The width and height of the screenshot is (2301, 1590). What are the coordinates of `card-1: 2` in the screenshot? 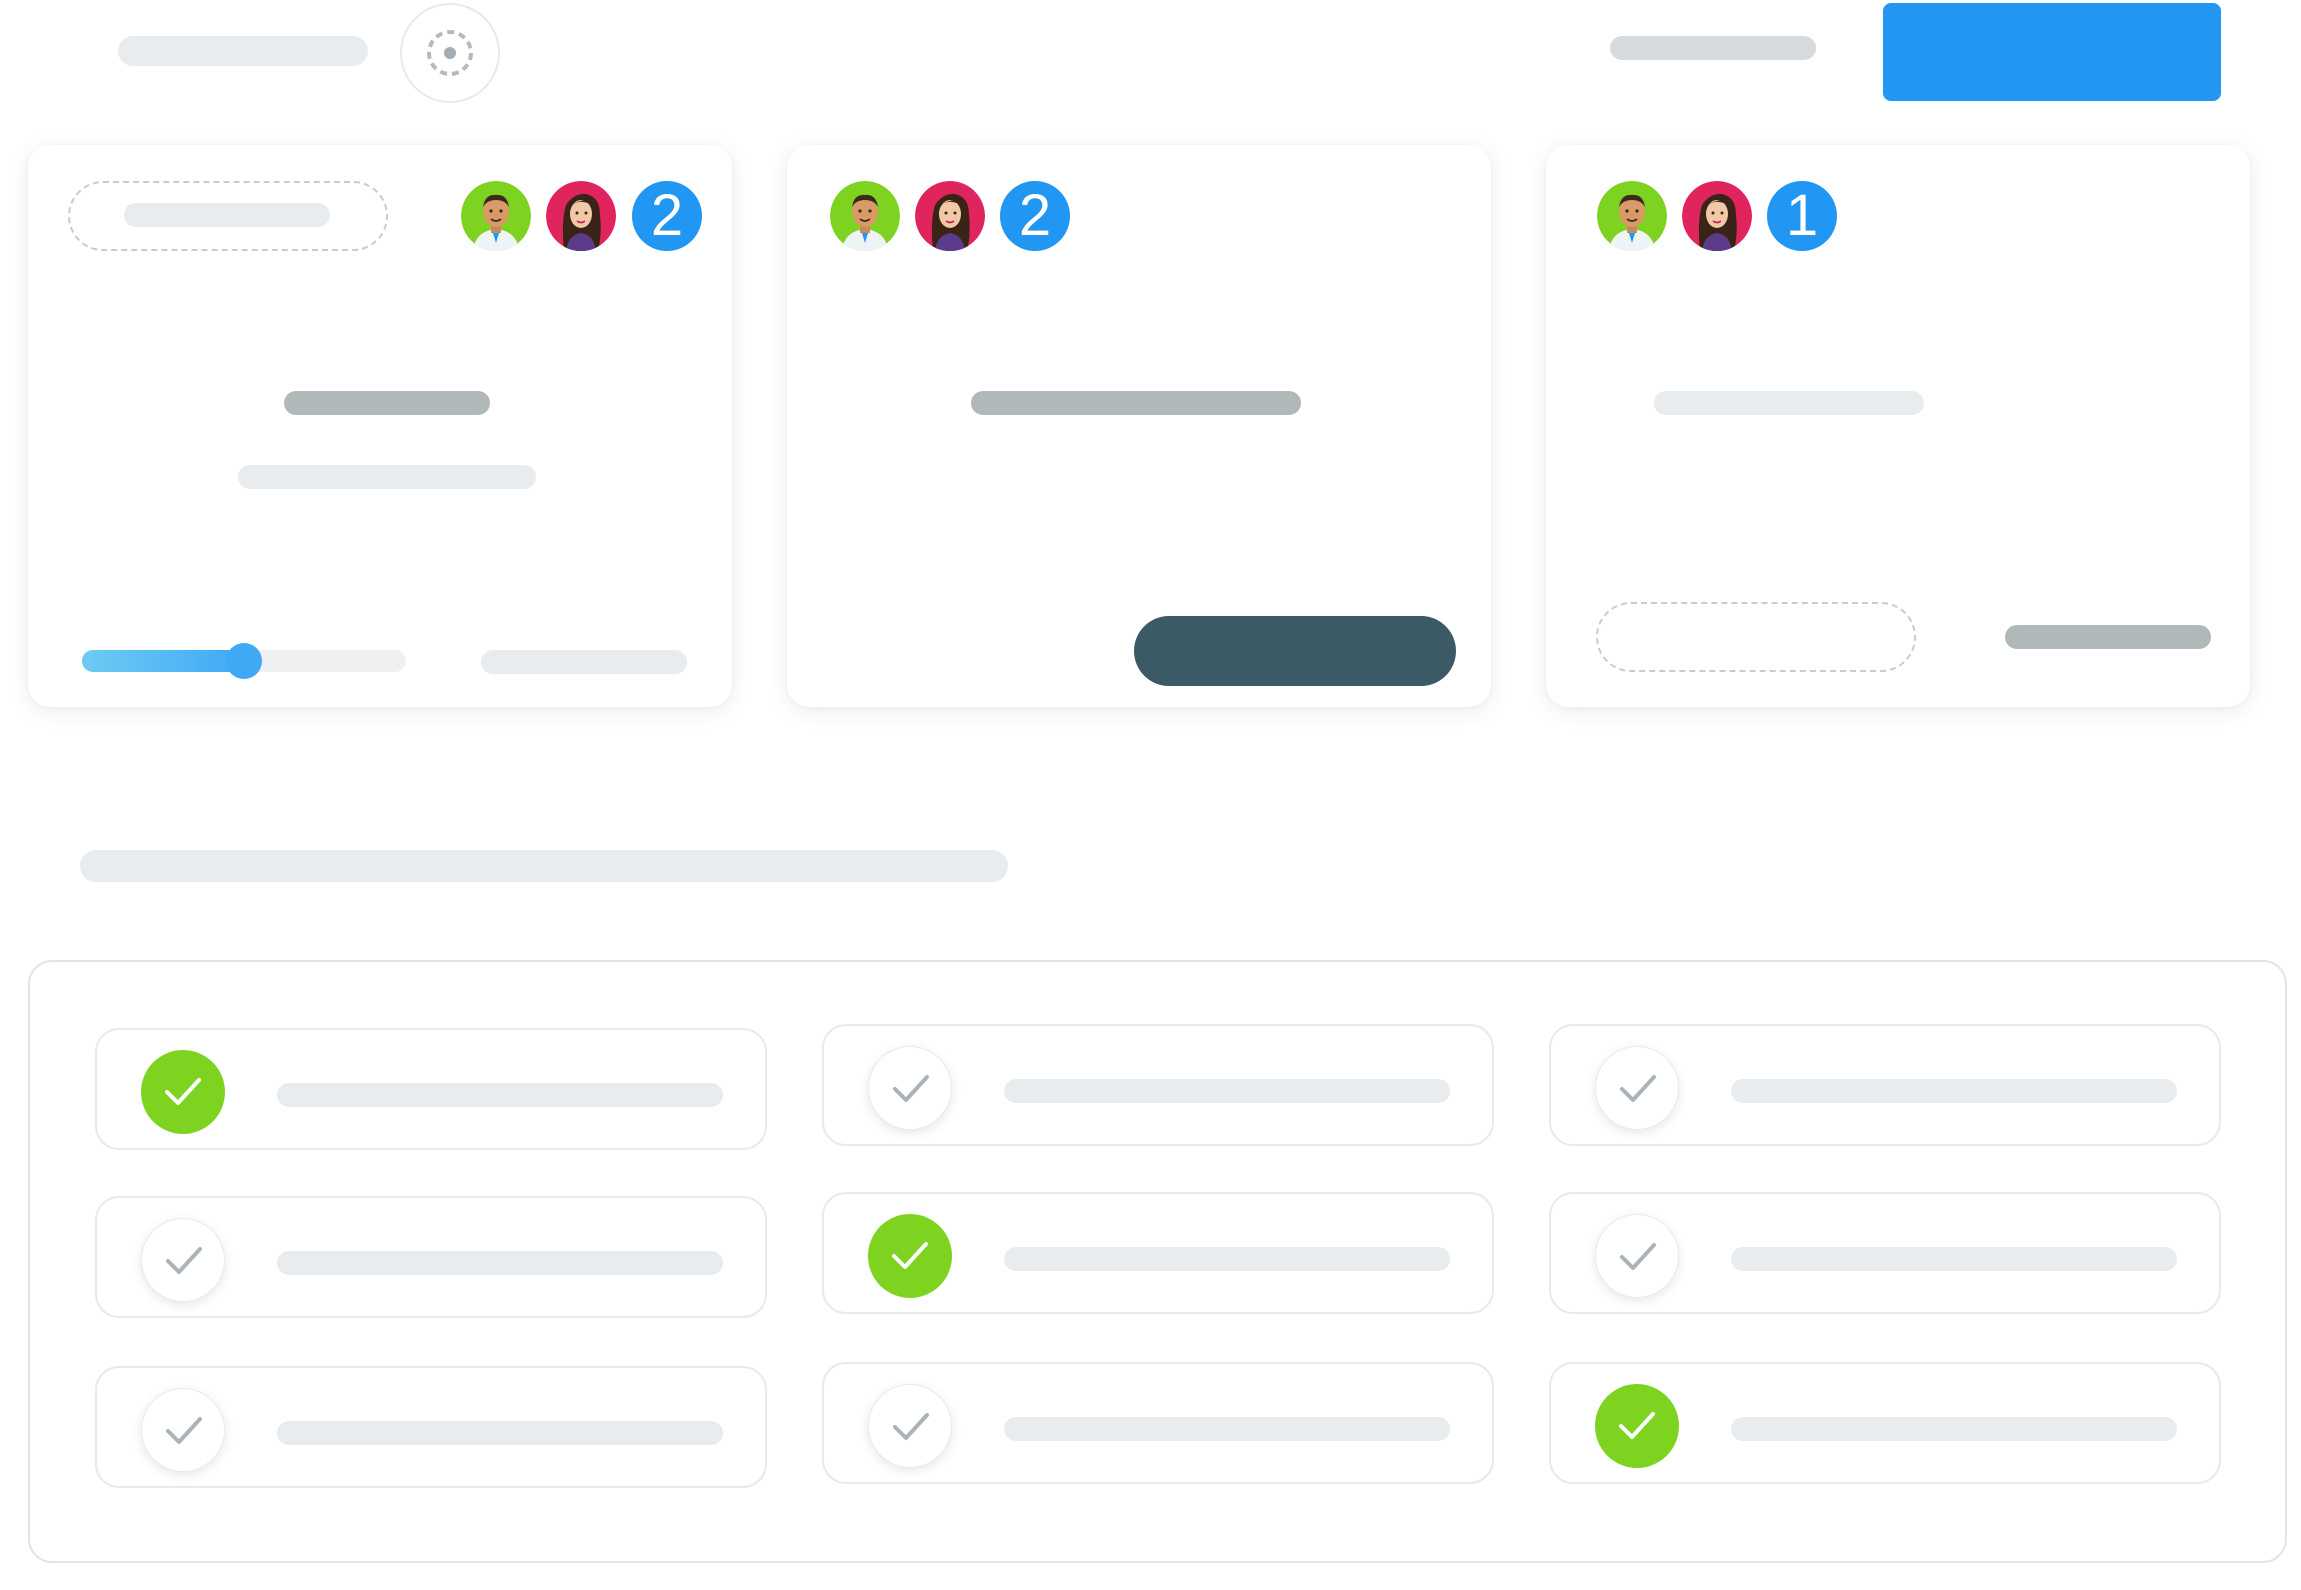 It's located at (380, 426).